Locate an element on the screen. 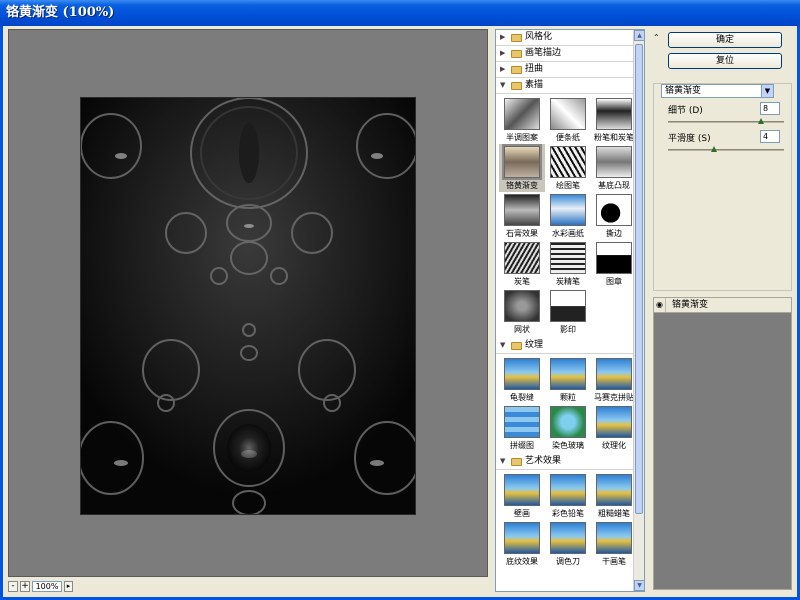 The width and height of the screenshot is (800, 600). collapse-icon: ⌃ is located at coordinates (656, 37).